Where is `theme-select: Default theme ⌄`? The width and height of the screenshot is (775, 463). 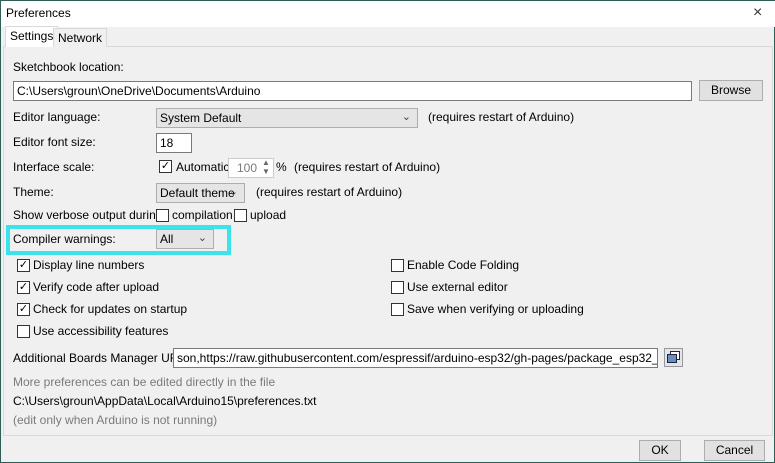 theme-select: Default theme ⌄ is located at coordinates (200, 193).